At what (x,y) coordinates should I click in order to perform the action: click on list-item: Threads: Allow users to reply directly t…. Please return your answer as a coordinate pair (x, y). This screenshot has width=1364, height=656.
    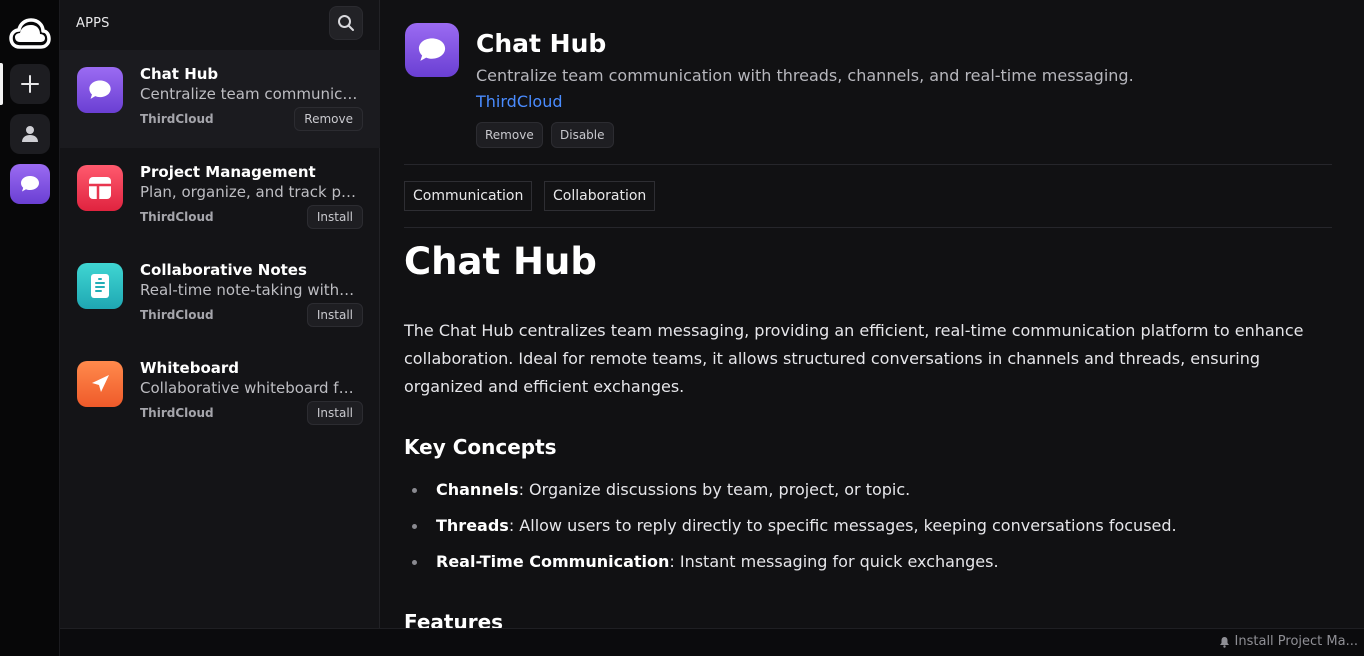
    Looking at the image, I should click on (869, 530).